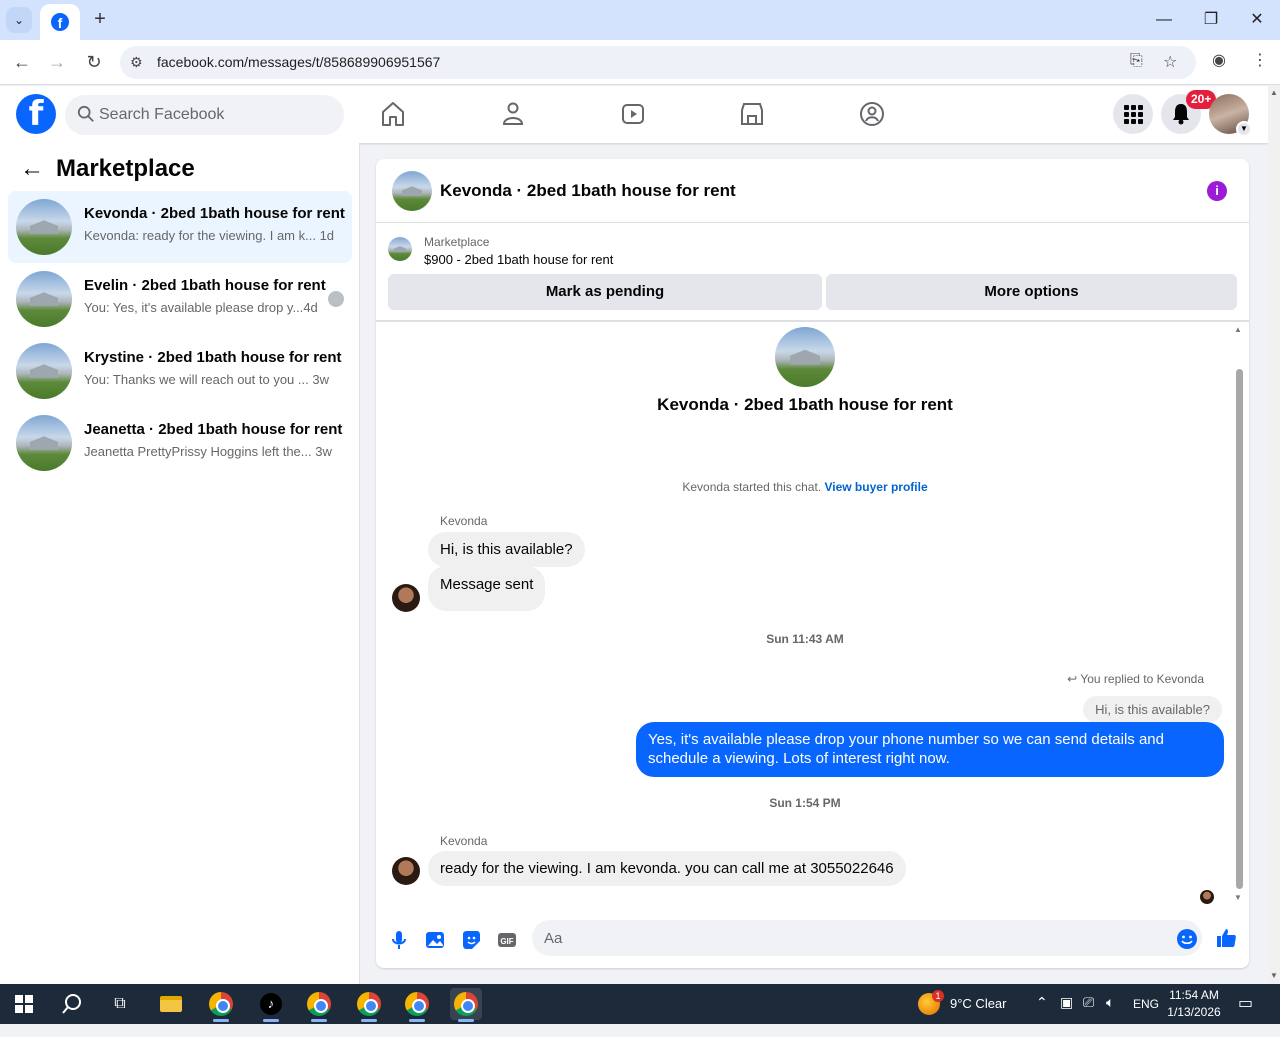 This screenshot has width=1280, height=1037. I want to click on install-app-icon: ⎘, so click(1136, 61).